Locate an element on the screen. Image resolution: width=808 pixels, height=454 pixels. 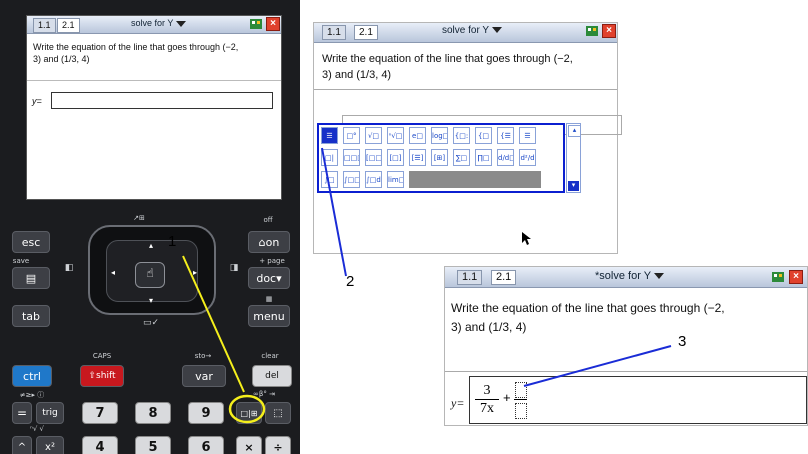
callout-2-label: 2 is located at coordinates (350, 281).